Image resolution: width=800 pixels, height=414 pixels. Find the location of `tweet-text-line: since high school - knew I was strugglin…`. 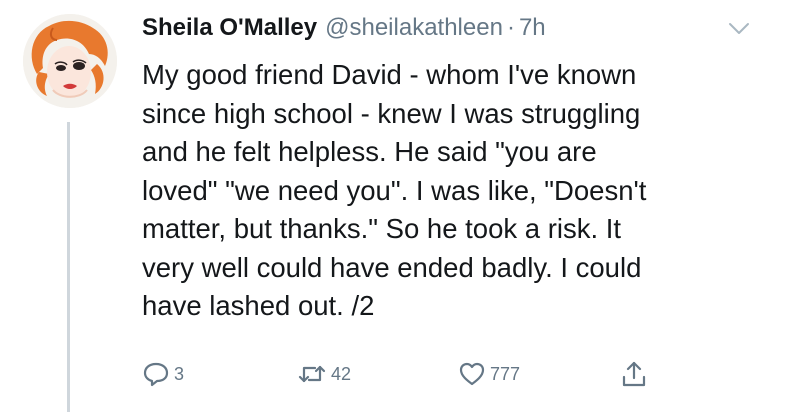

tweet-text-line: since high school - knew I was strugglin… is located at coordinates (391, 113).